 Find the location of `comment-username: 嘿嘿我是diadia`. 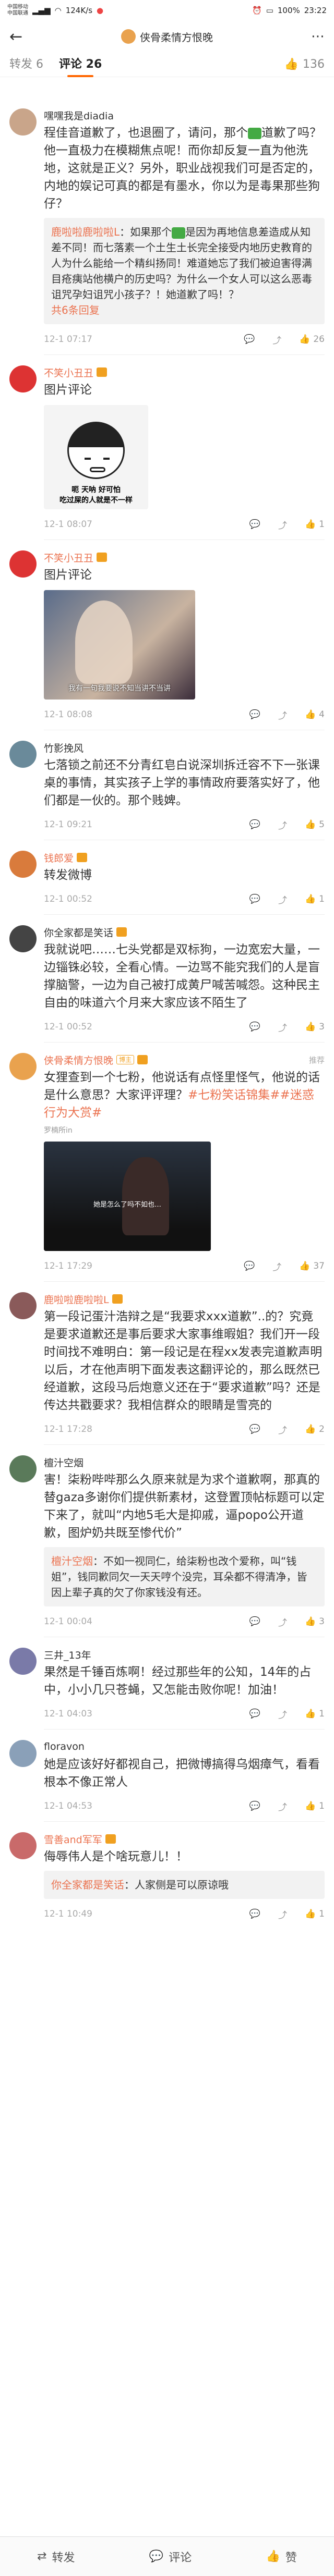

comment-username: 嘿嘿我是diadia is located at coordinates (184, 115).